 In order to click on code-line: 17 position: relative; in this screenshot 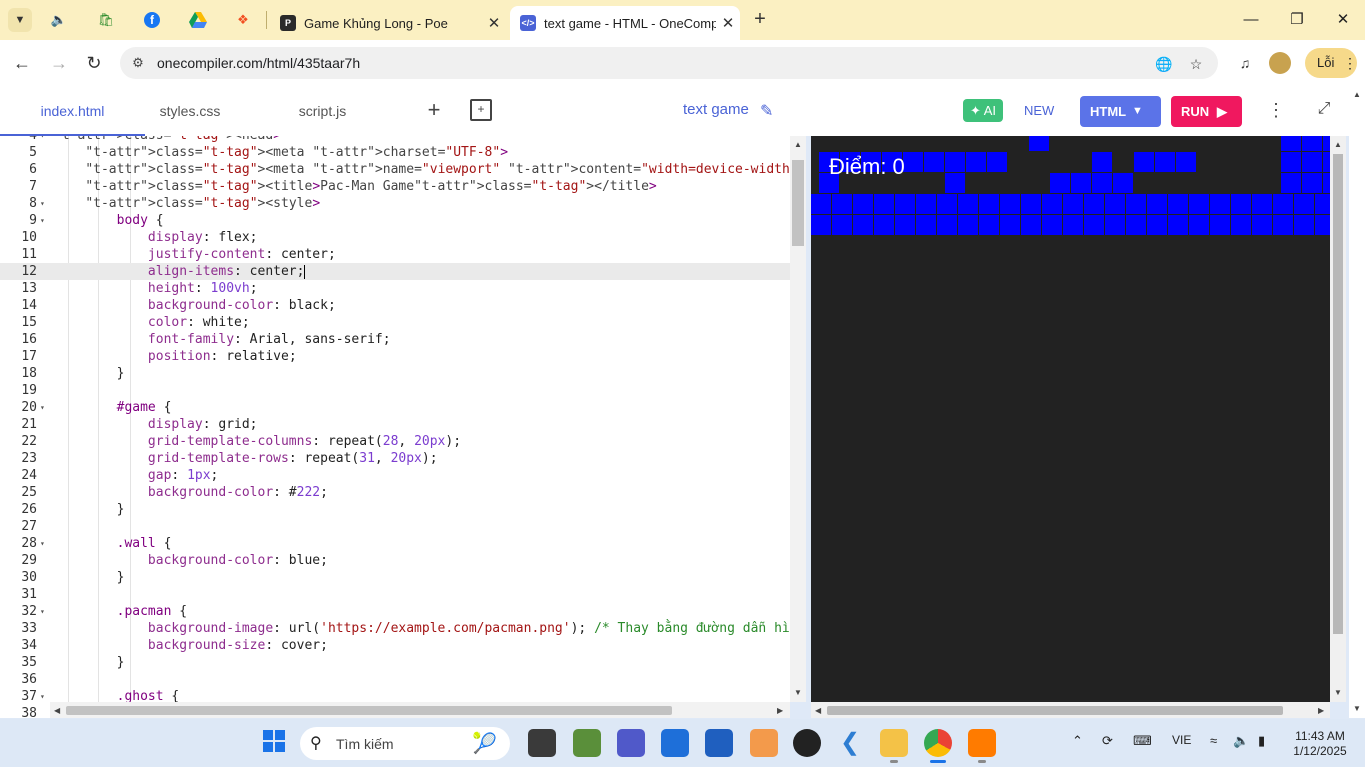, I will do `click(395, 356)`.